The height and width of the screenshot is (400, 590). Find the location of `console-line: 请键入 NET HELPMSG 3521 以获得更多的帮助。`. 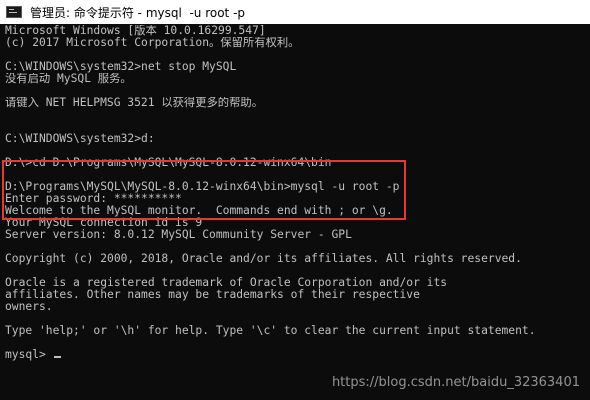

console-line: 请键入 NET HELPMSG 3521 以获得更多的帮助。 is located at coordinates (134, 103).